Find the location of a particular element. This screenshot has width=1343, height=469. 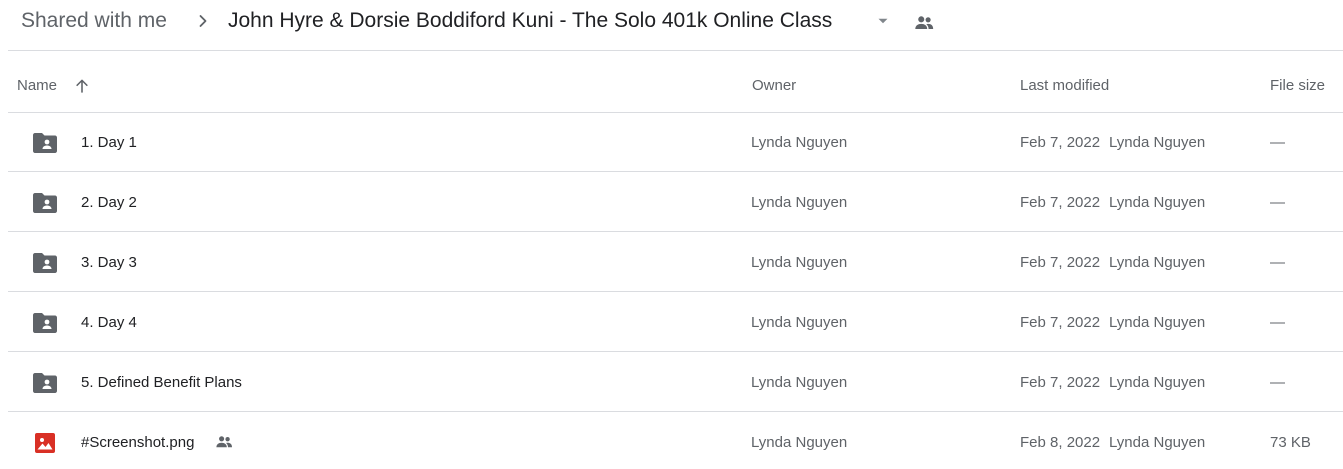

caret-down-icon is located at coordinates (883, 21).